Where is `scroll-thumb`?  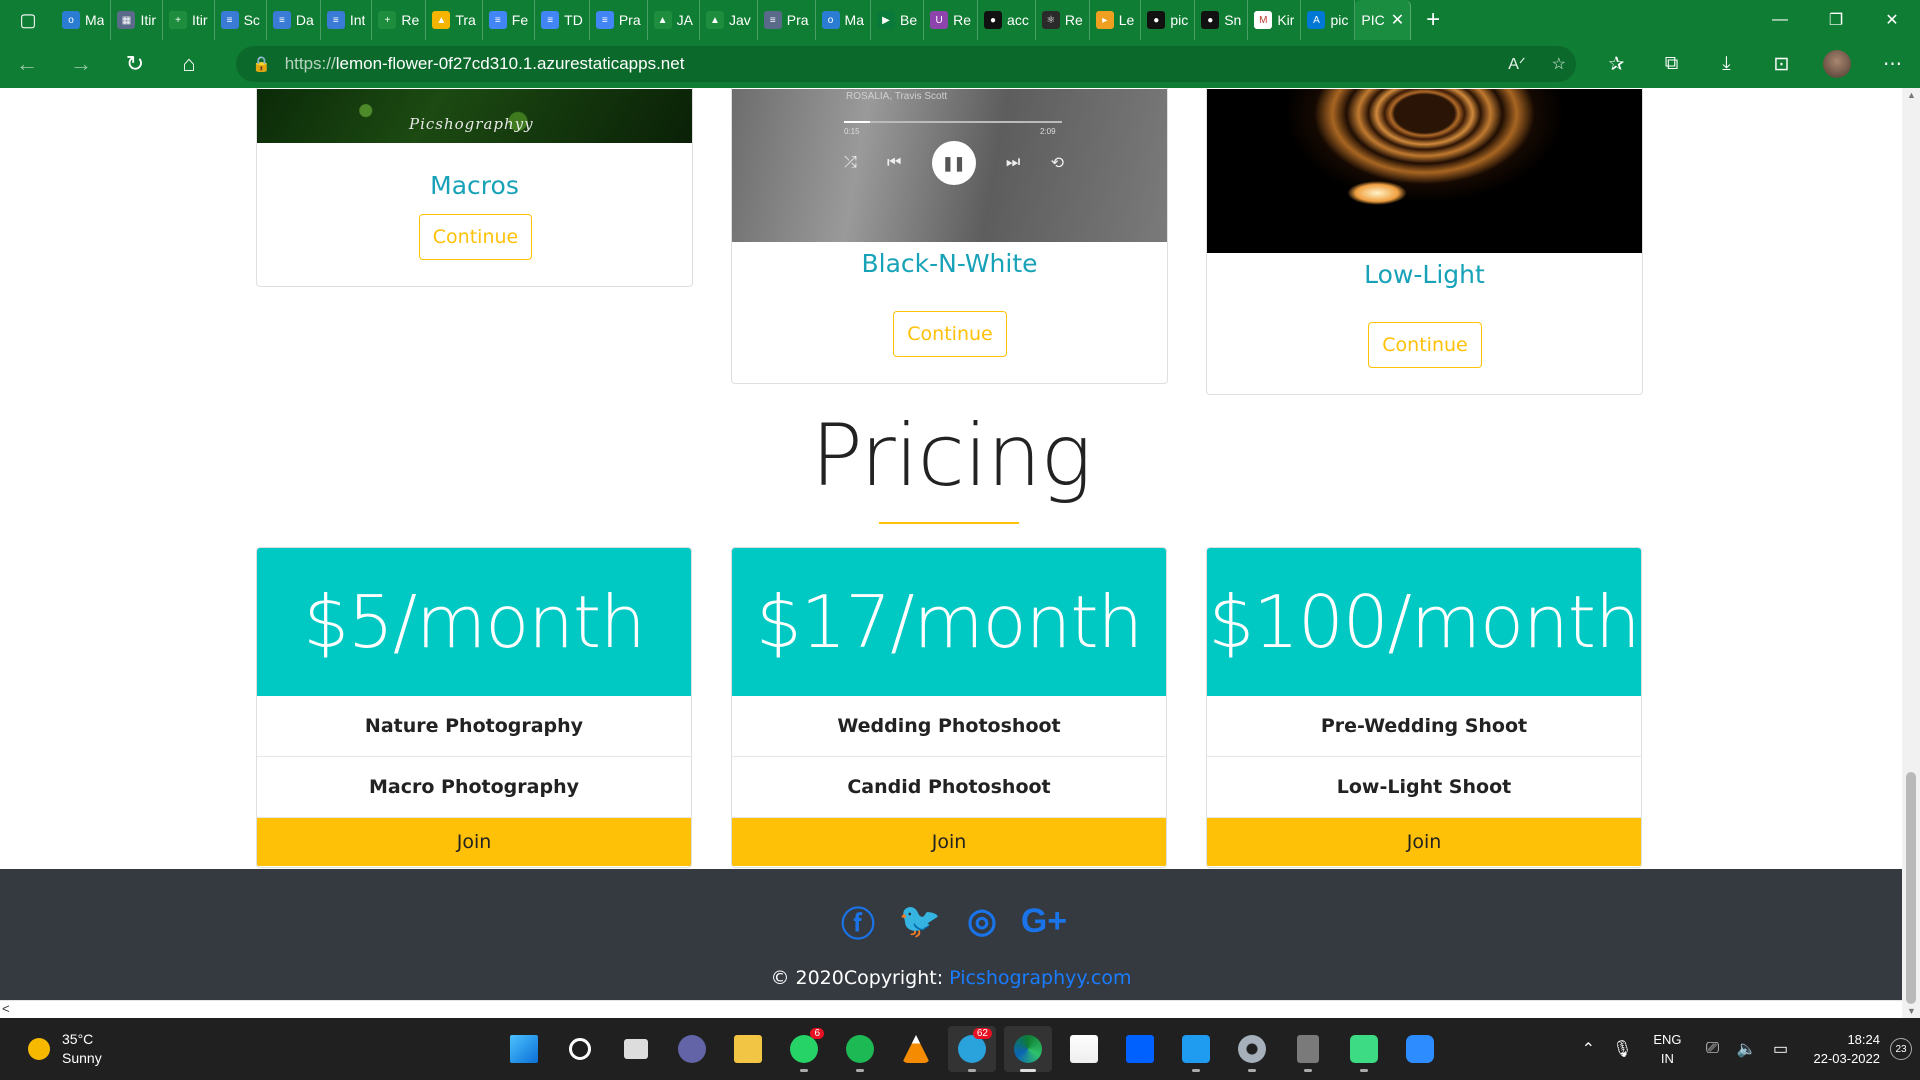 scroll-thumb is located at coordinates (1911, 888).